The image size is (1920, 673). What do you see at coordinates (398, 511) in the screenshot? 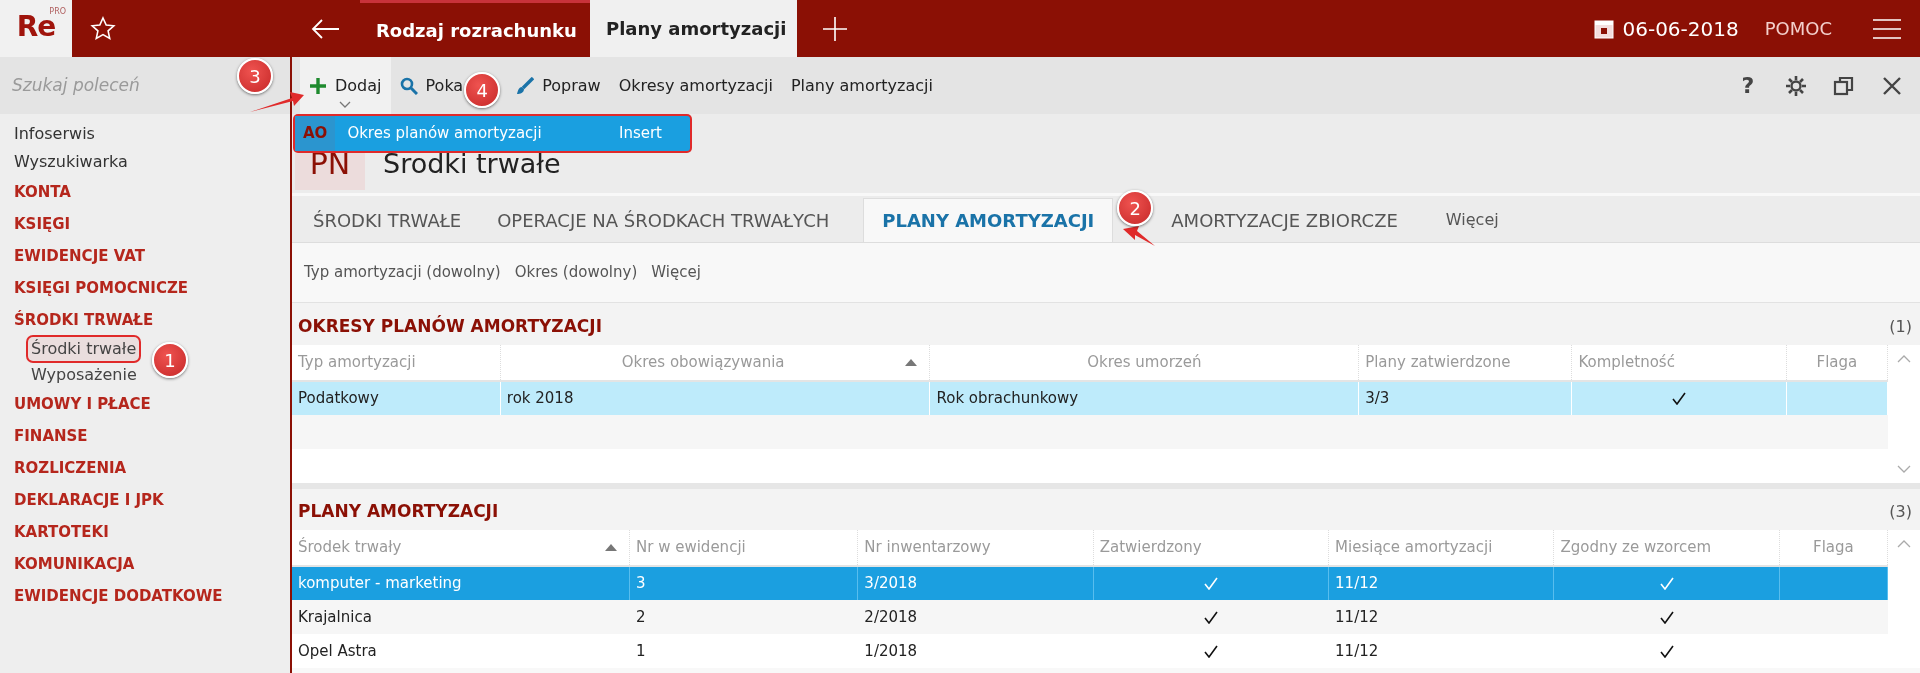
I see `section-title: PLANY AMORTYZACJI` at bounding box center [398, 511].